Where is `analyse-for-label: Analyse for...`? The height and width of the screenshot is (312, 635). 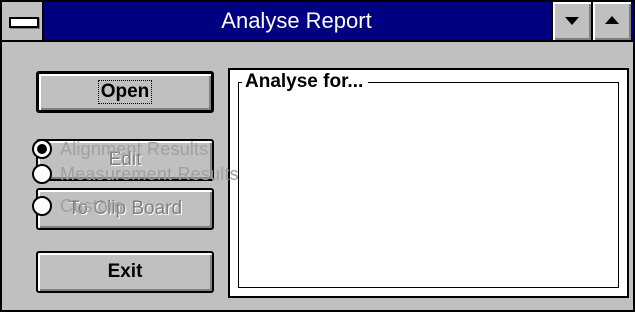
analyse-for-label: Analyse for... is located at coordinates (305, 82).